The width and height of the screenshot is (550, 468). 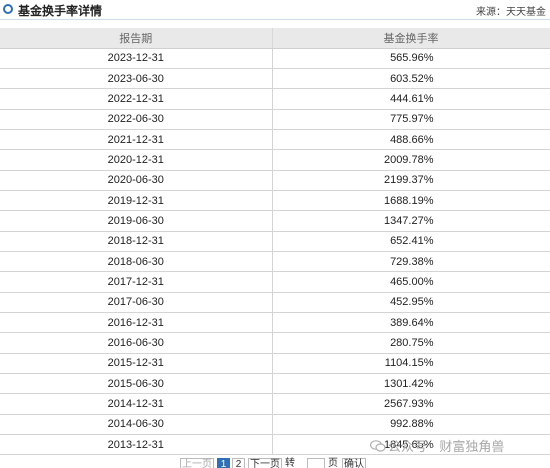 I want to click on turnover-rate-cell: 1688.19%, so click(x=411, y=201).